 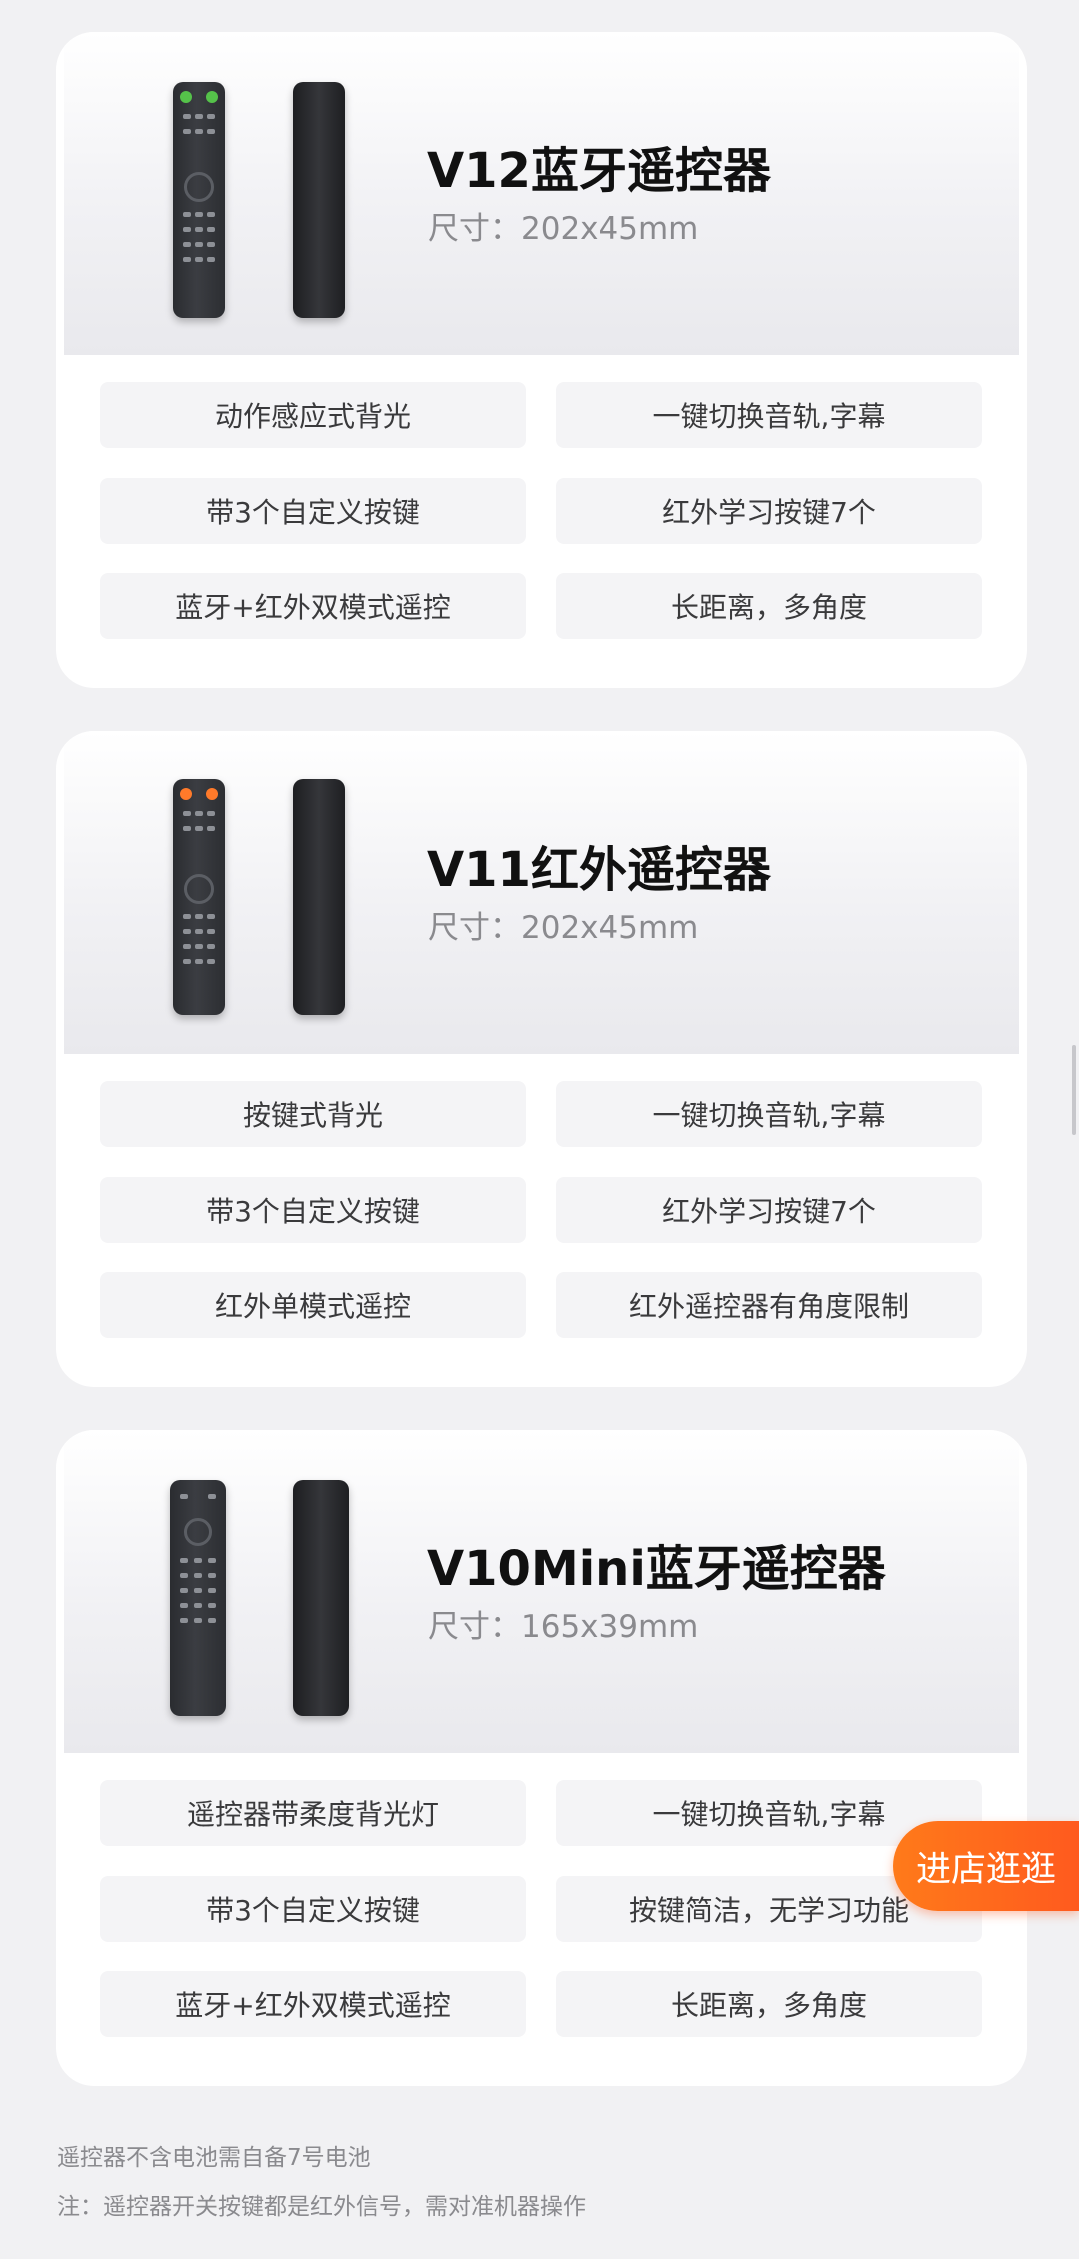 I want to click on scrollbar, so click(x=1074, y=1090).